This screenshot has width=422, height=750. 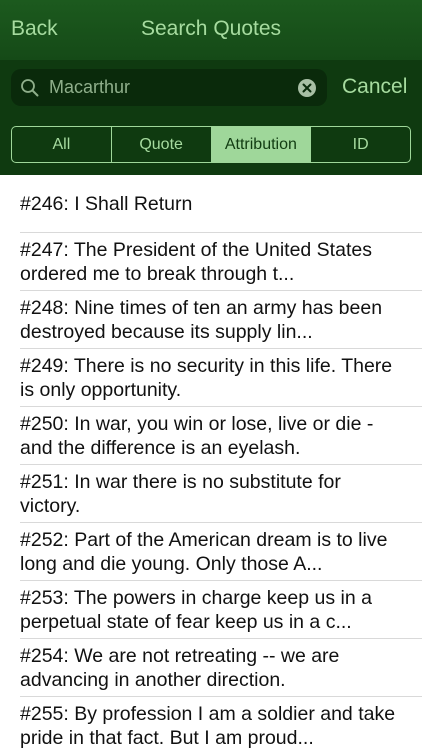 What do you see at coordinates (374, 87) in the screenshot?
I see `cancel-button: Cancel` at bounding box center [374, 87].